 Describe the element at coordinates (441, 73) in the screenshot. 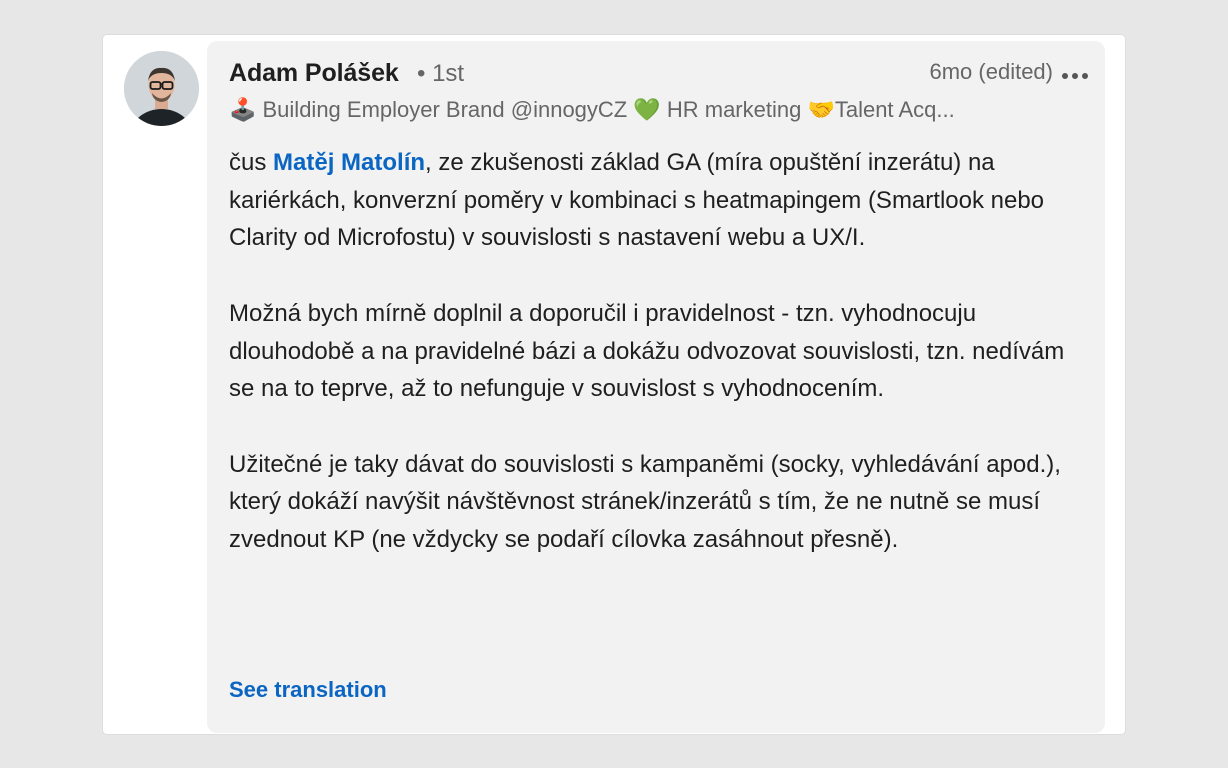

I see `connection-degree: • 1st` at that location.